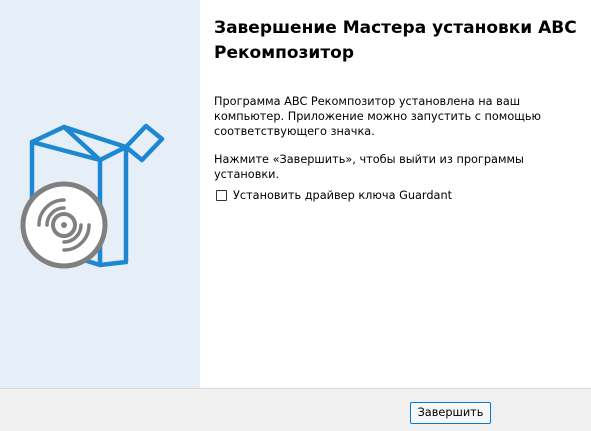  What do you see at coordinates (343, 195) in the screenshot?
I see `guardant-driver-label: Установить драйвер ключа Guardant` at bounding box center [343, 195].